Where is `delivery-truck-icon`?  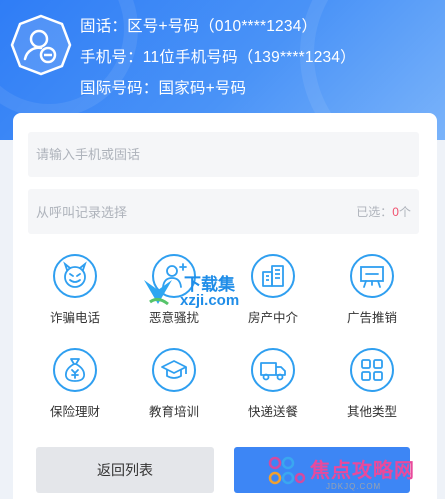 delivery-truck-icon is located at coordinates (273, 370).